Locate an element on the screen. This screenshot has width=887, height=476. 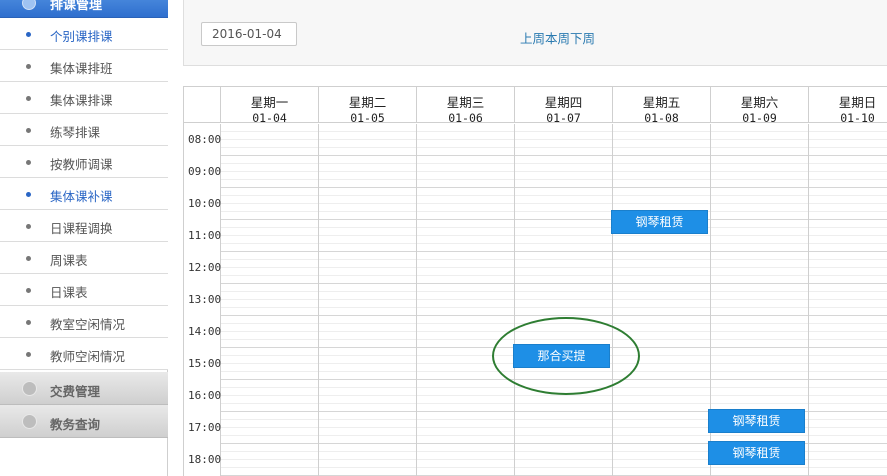
sidebar-item-individual-scheduling: 个别课排课 is located at coordinates (84, 34).